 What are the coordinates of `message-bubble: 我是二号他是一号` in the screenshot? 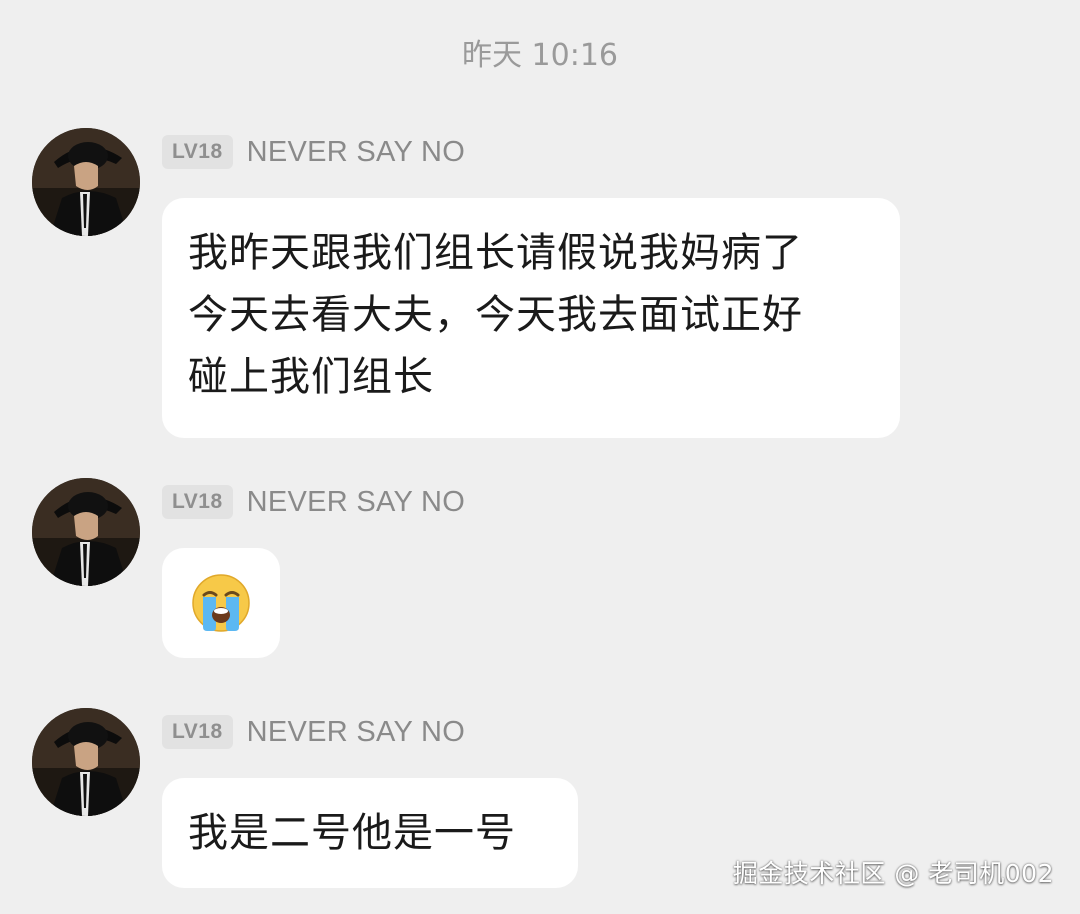 It's located at (370, 833).